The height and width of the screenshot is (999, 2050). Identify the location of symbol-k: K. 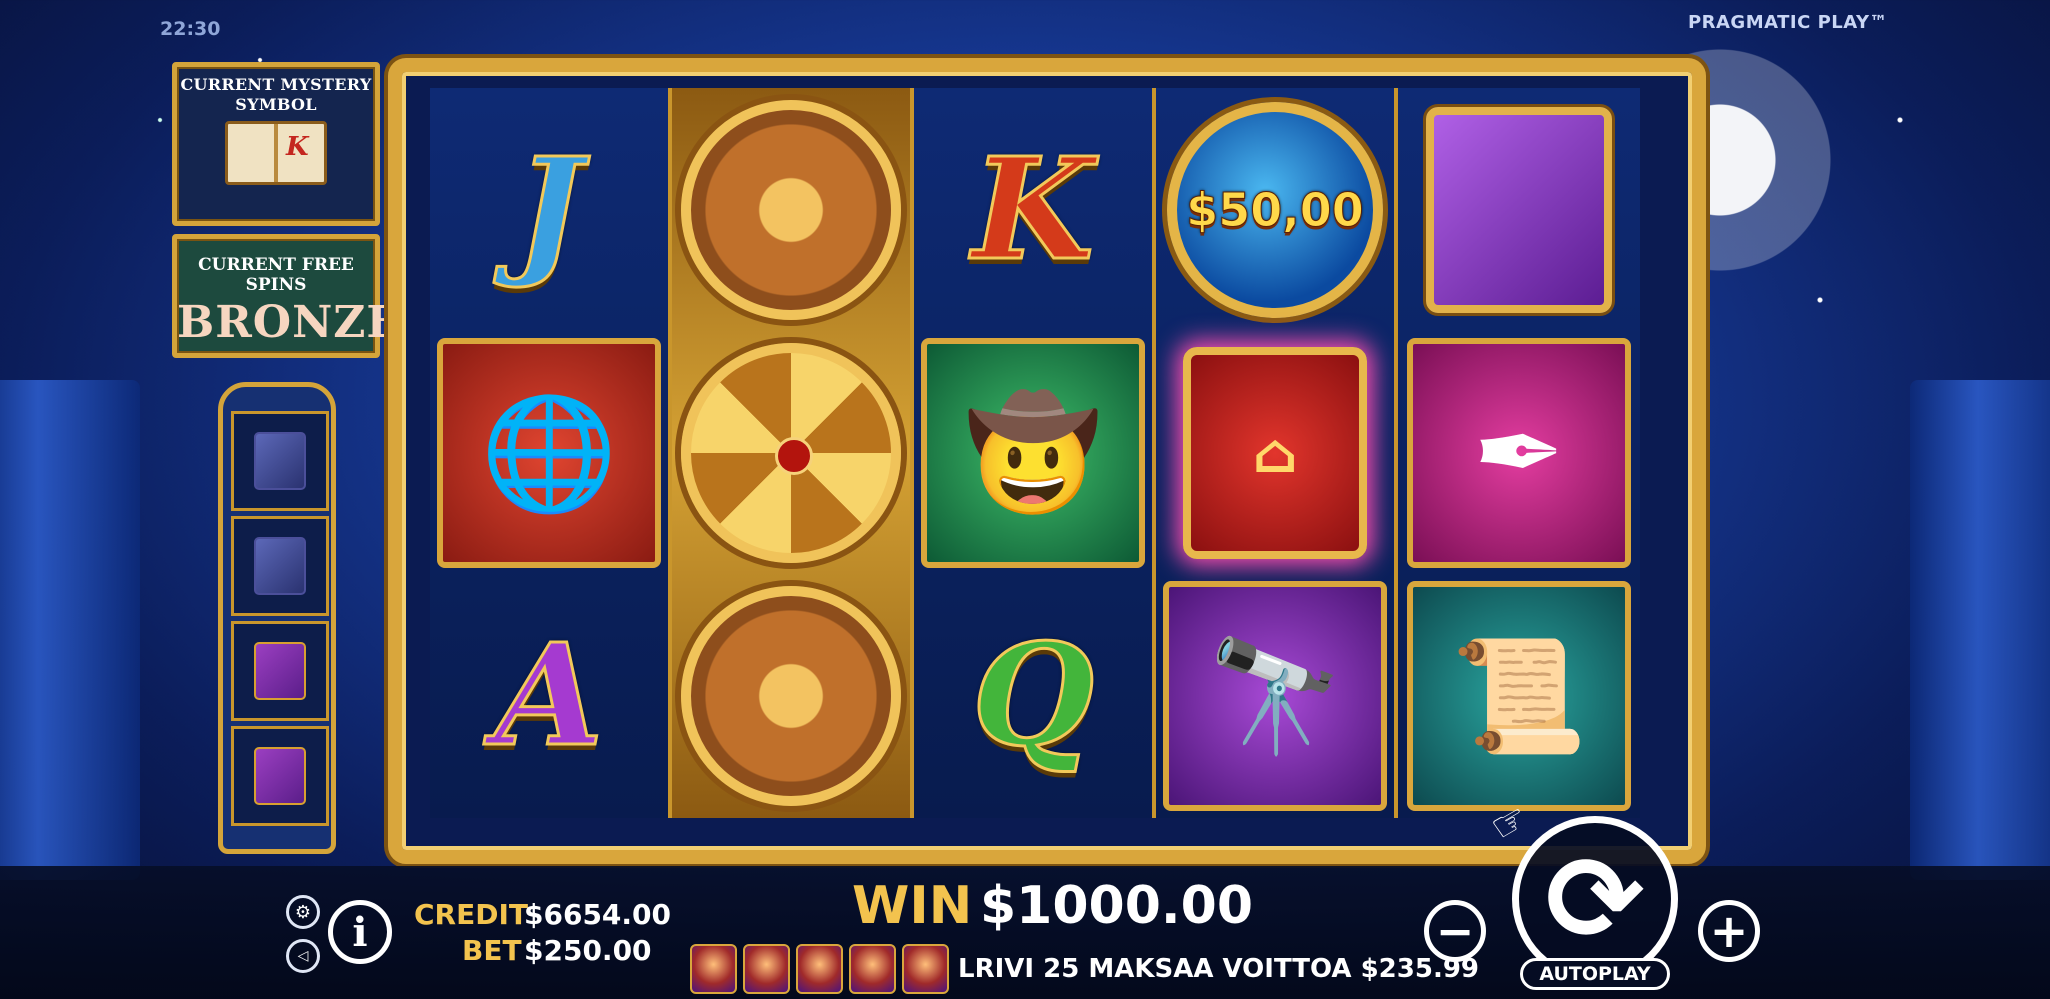
(1033, 209).